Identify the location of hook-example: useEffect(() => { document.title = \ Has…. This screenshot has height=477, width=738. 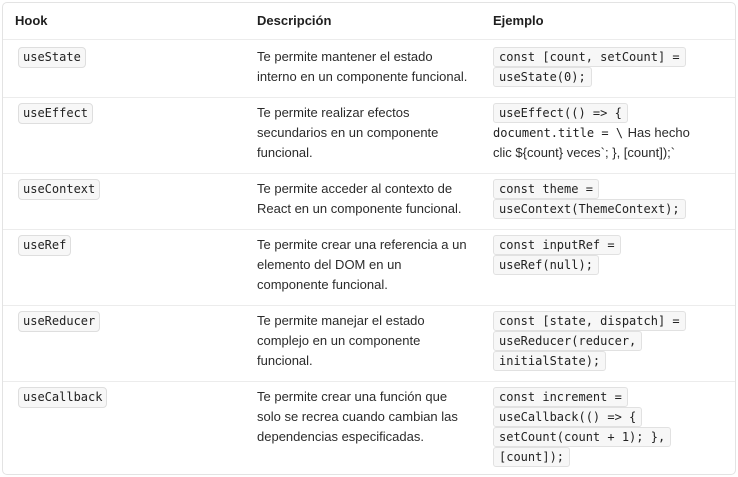
(605, 133).